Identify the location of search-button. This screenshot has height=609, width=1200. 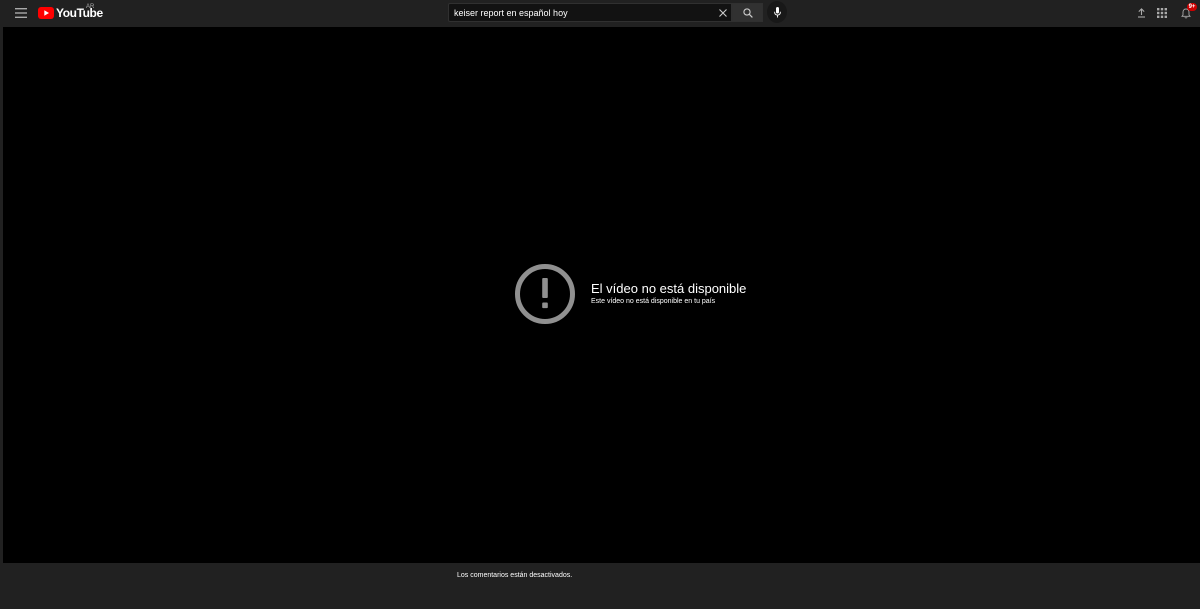
(747, 12).